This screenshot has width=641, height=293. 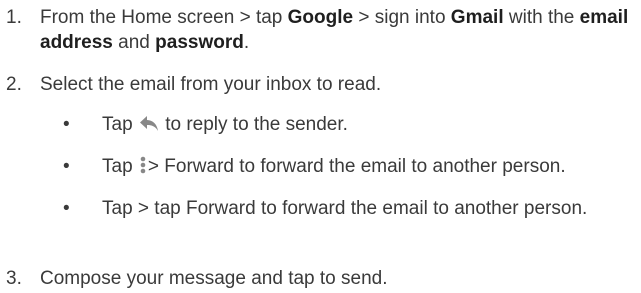 I want to click on step-text: Compose your message and tap to send., so click(x=214, y=278).